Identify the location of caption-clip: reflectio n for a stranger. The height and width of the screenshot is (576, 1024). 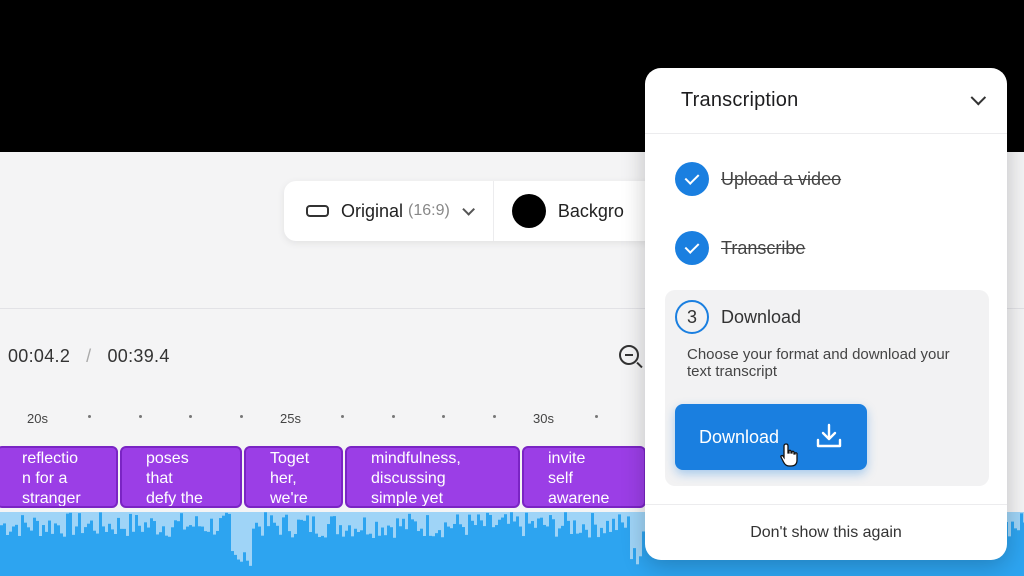
(59, 477).